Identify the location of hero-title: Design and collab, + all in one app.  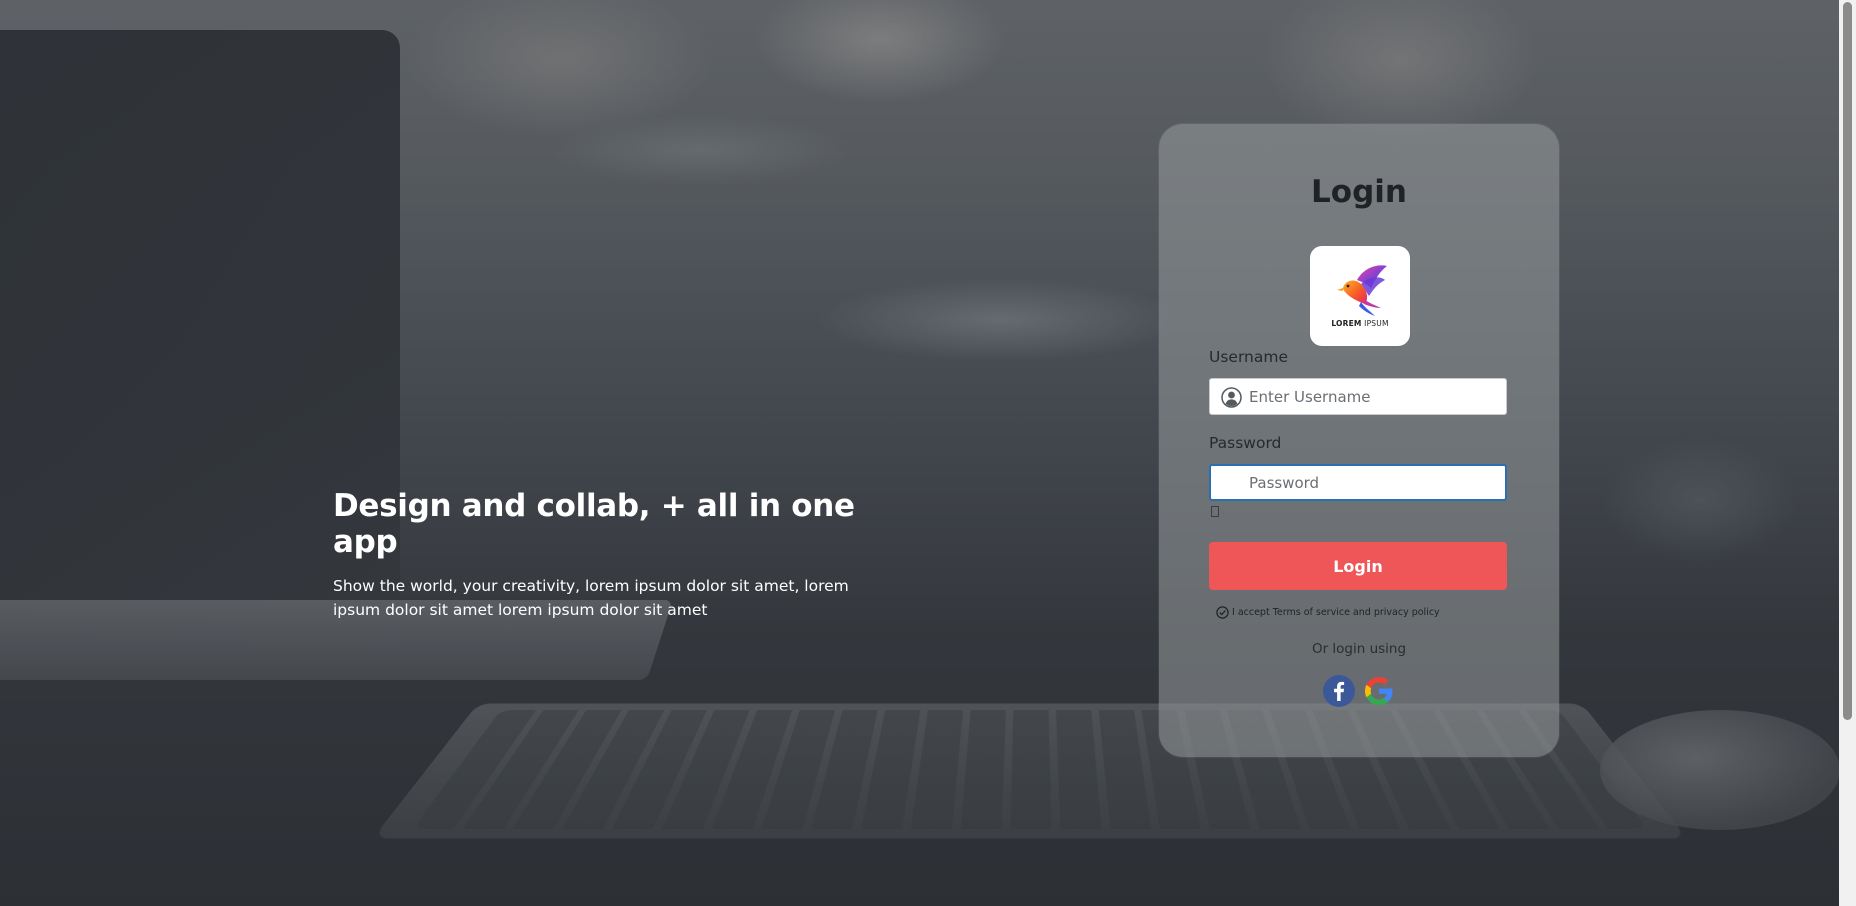
(594, 524).